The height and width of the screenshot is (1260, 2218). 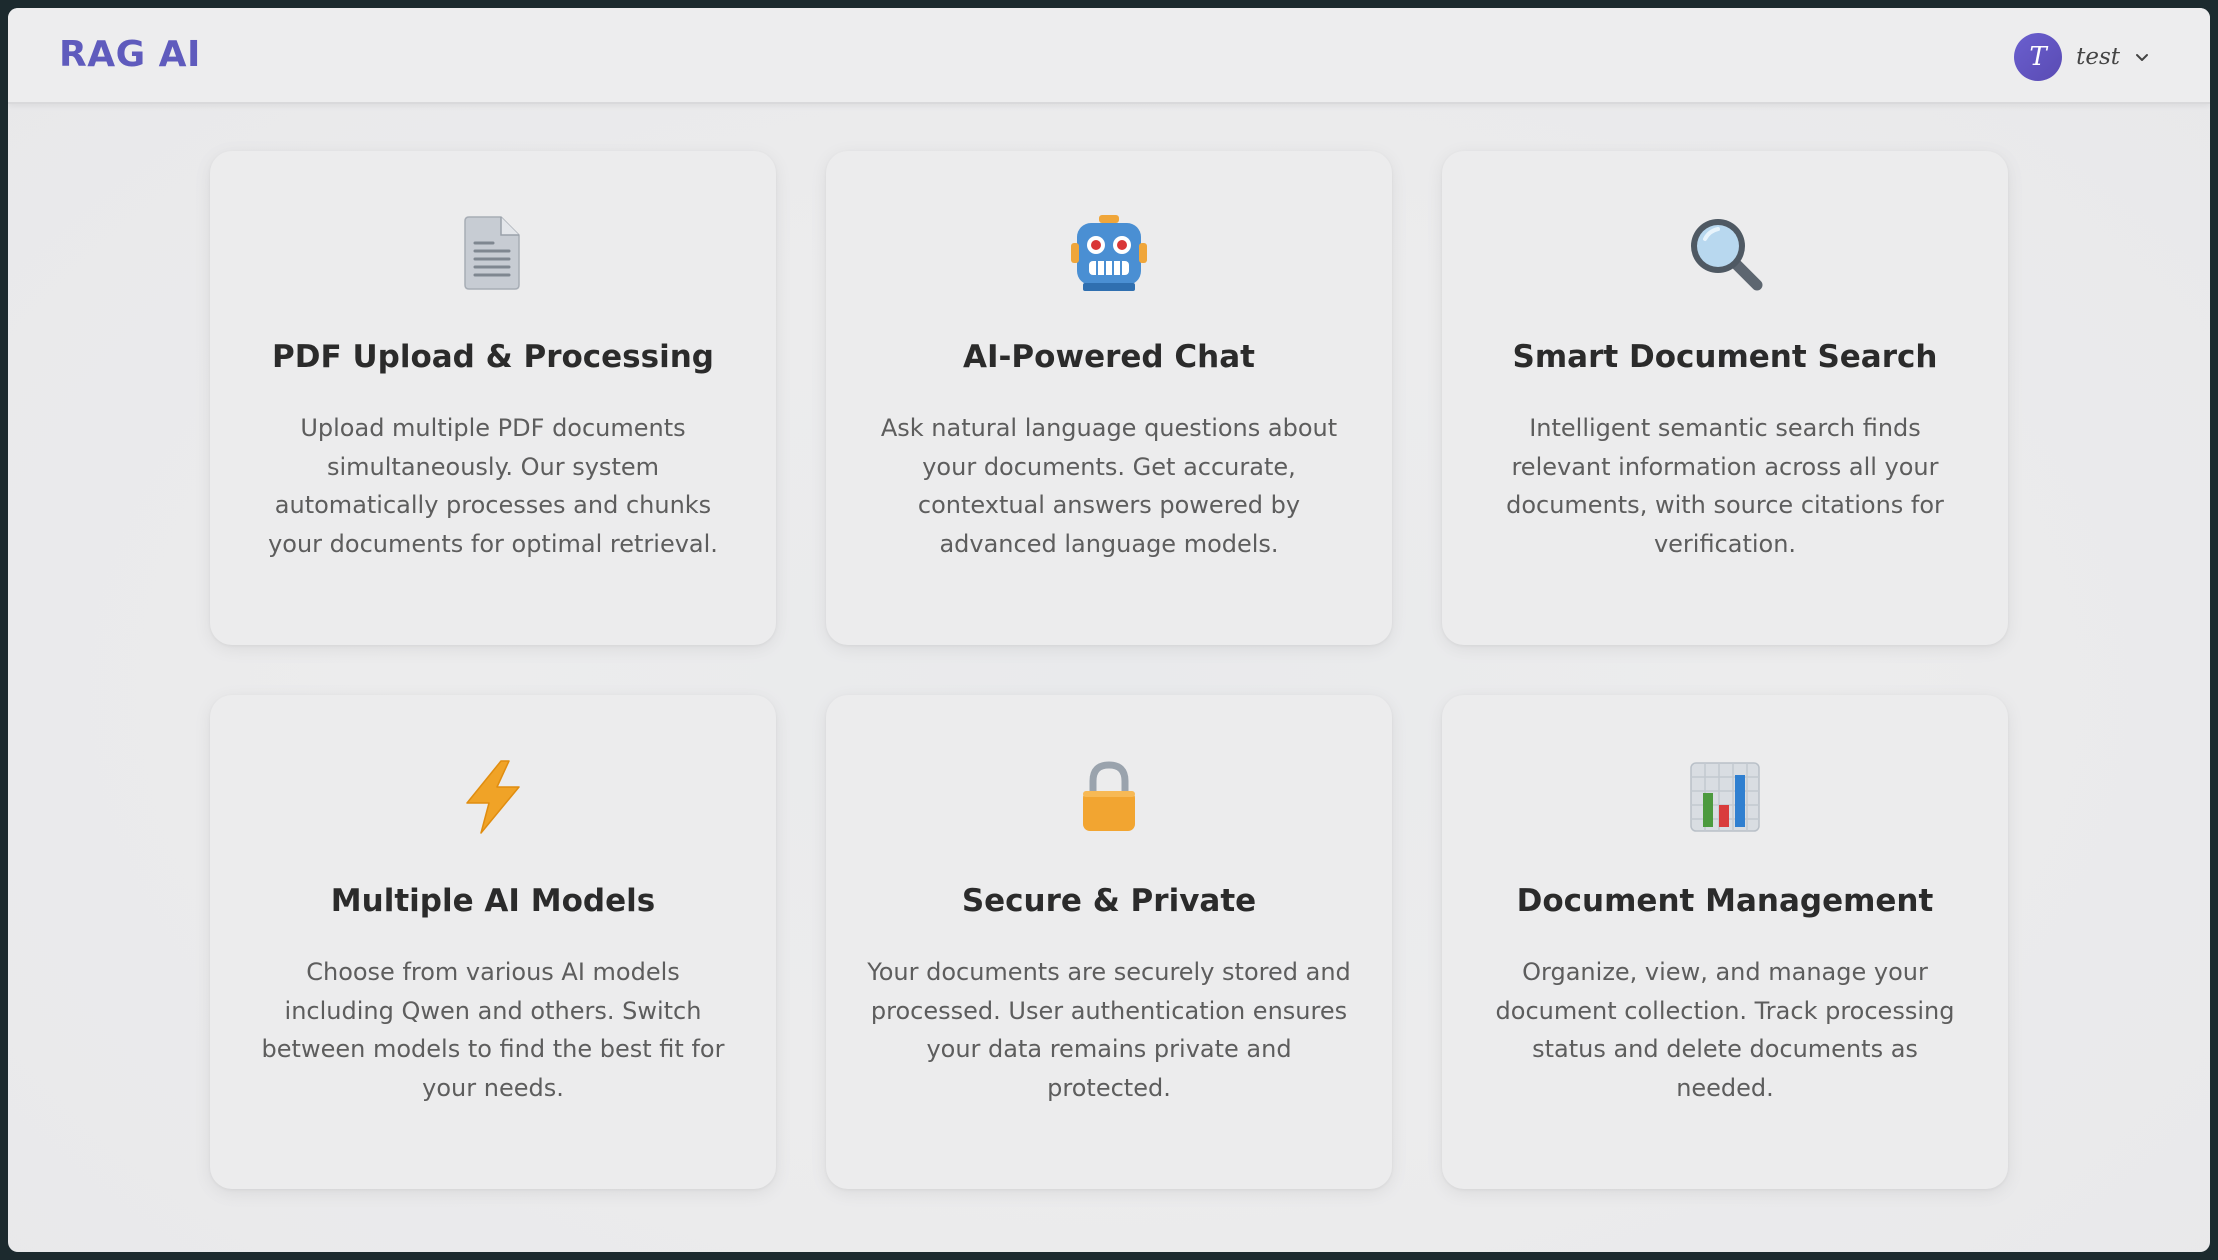 I want to click on feature-title: Document Management, so click(x=1725, y=901).